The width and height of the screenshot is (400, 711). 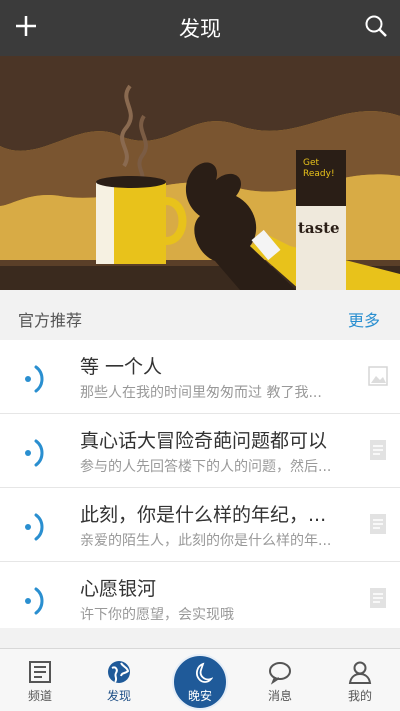 I want to click on tab-goodnight: 晚安, so click(x=200, y=682).